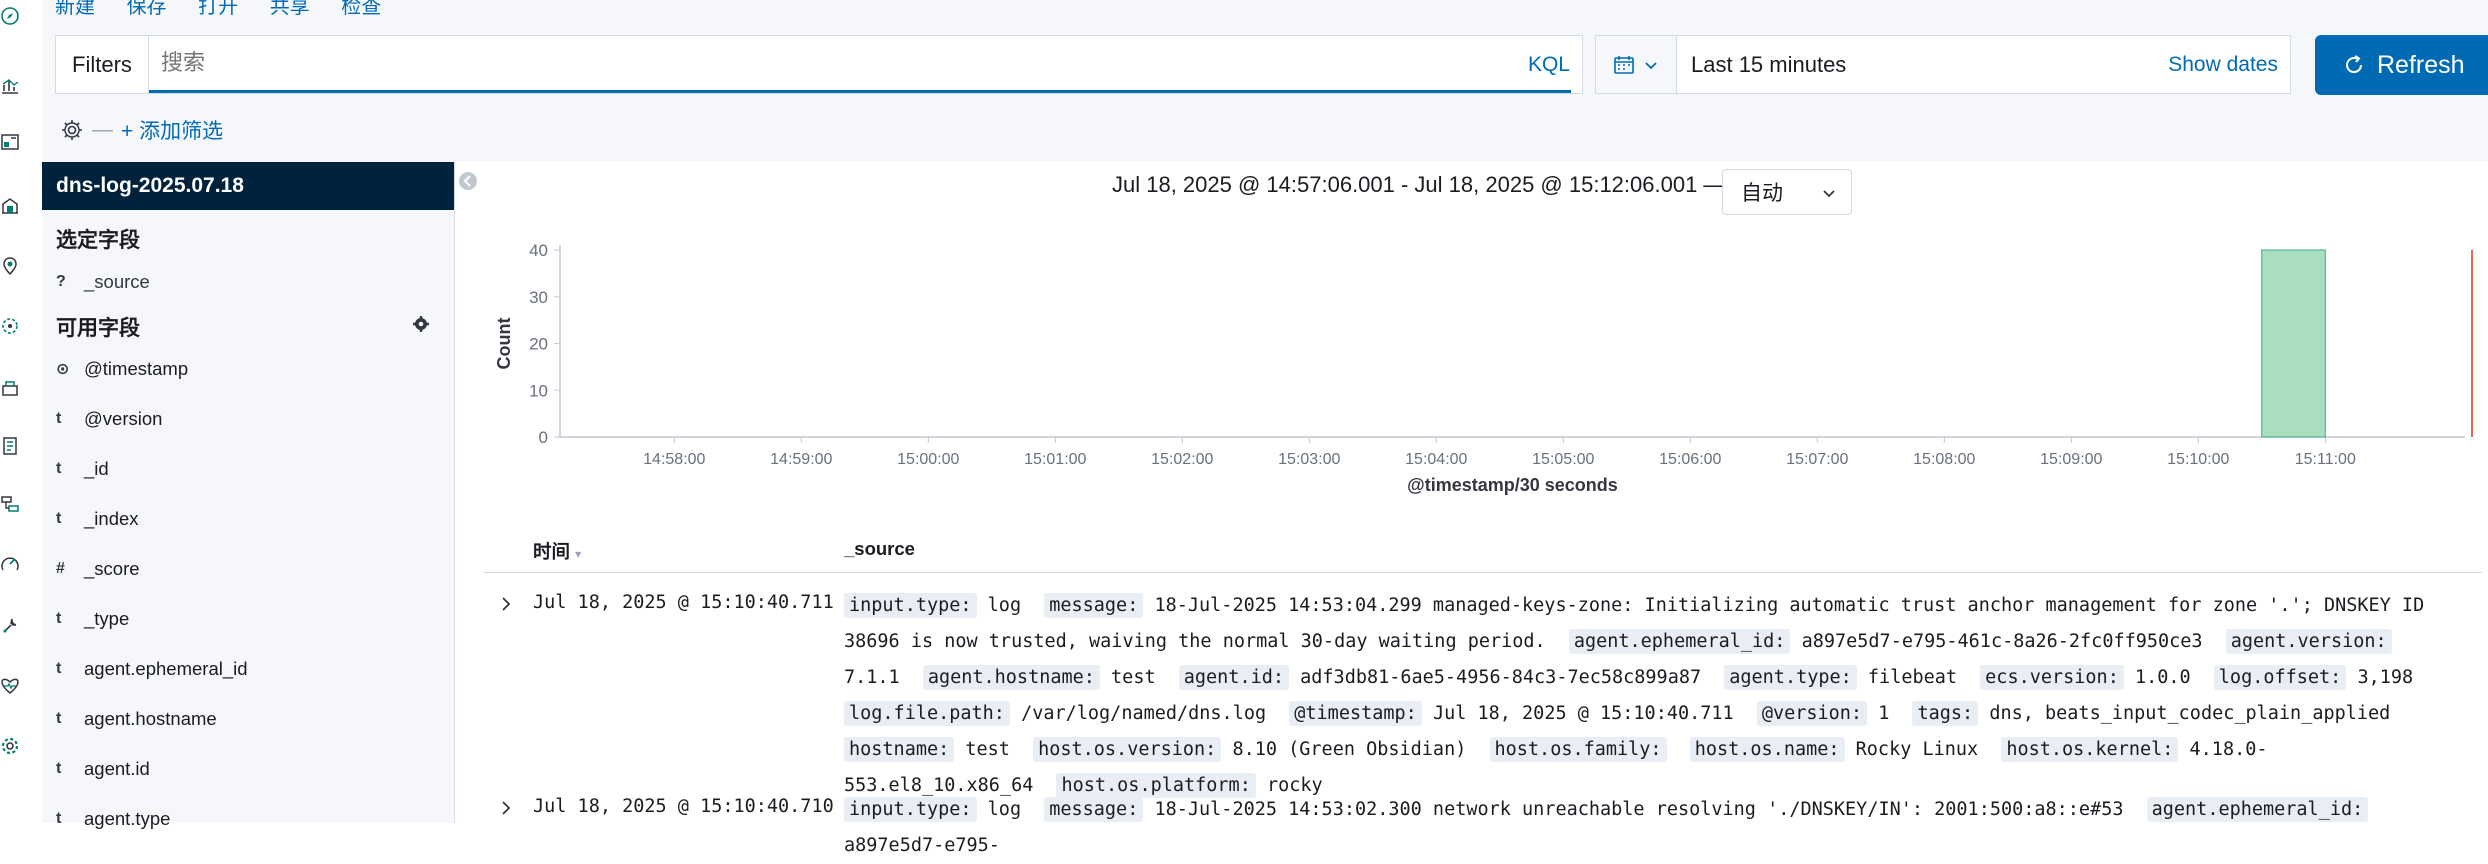 This screenshot has height=864, width=2488. What do you see at coordinates (928, 459) in the screenshot?
I see `x-tick-label: 15:00:00` at bounding box center [928, 459].